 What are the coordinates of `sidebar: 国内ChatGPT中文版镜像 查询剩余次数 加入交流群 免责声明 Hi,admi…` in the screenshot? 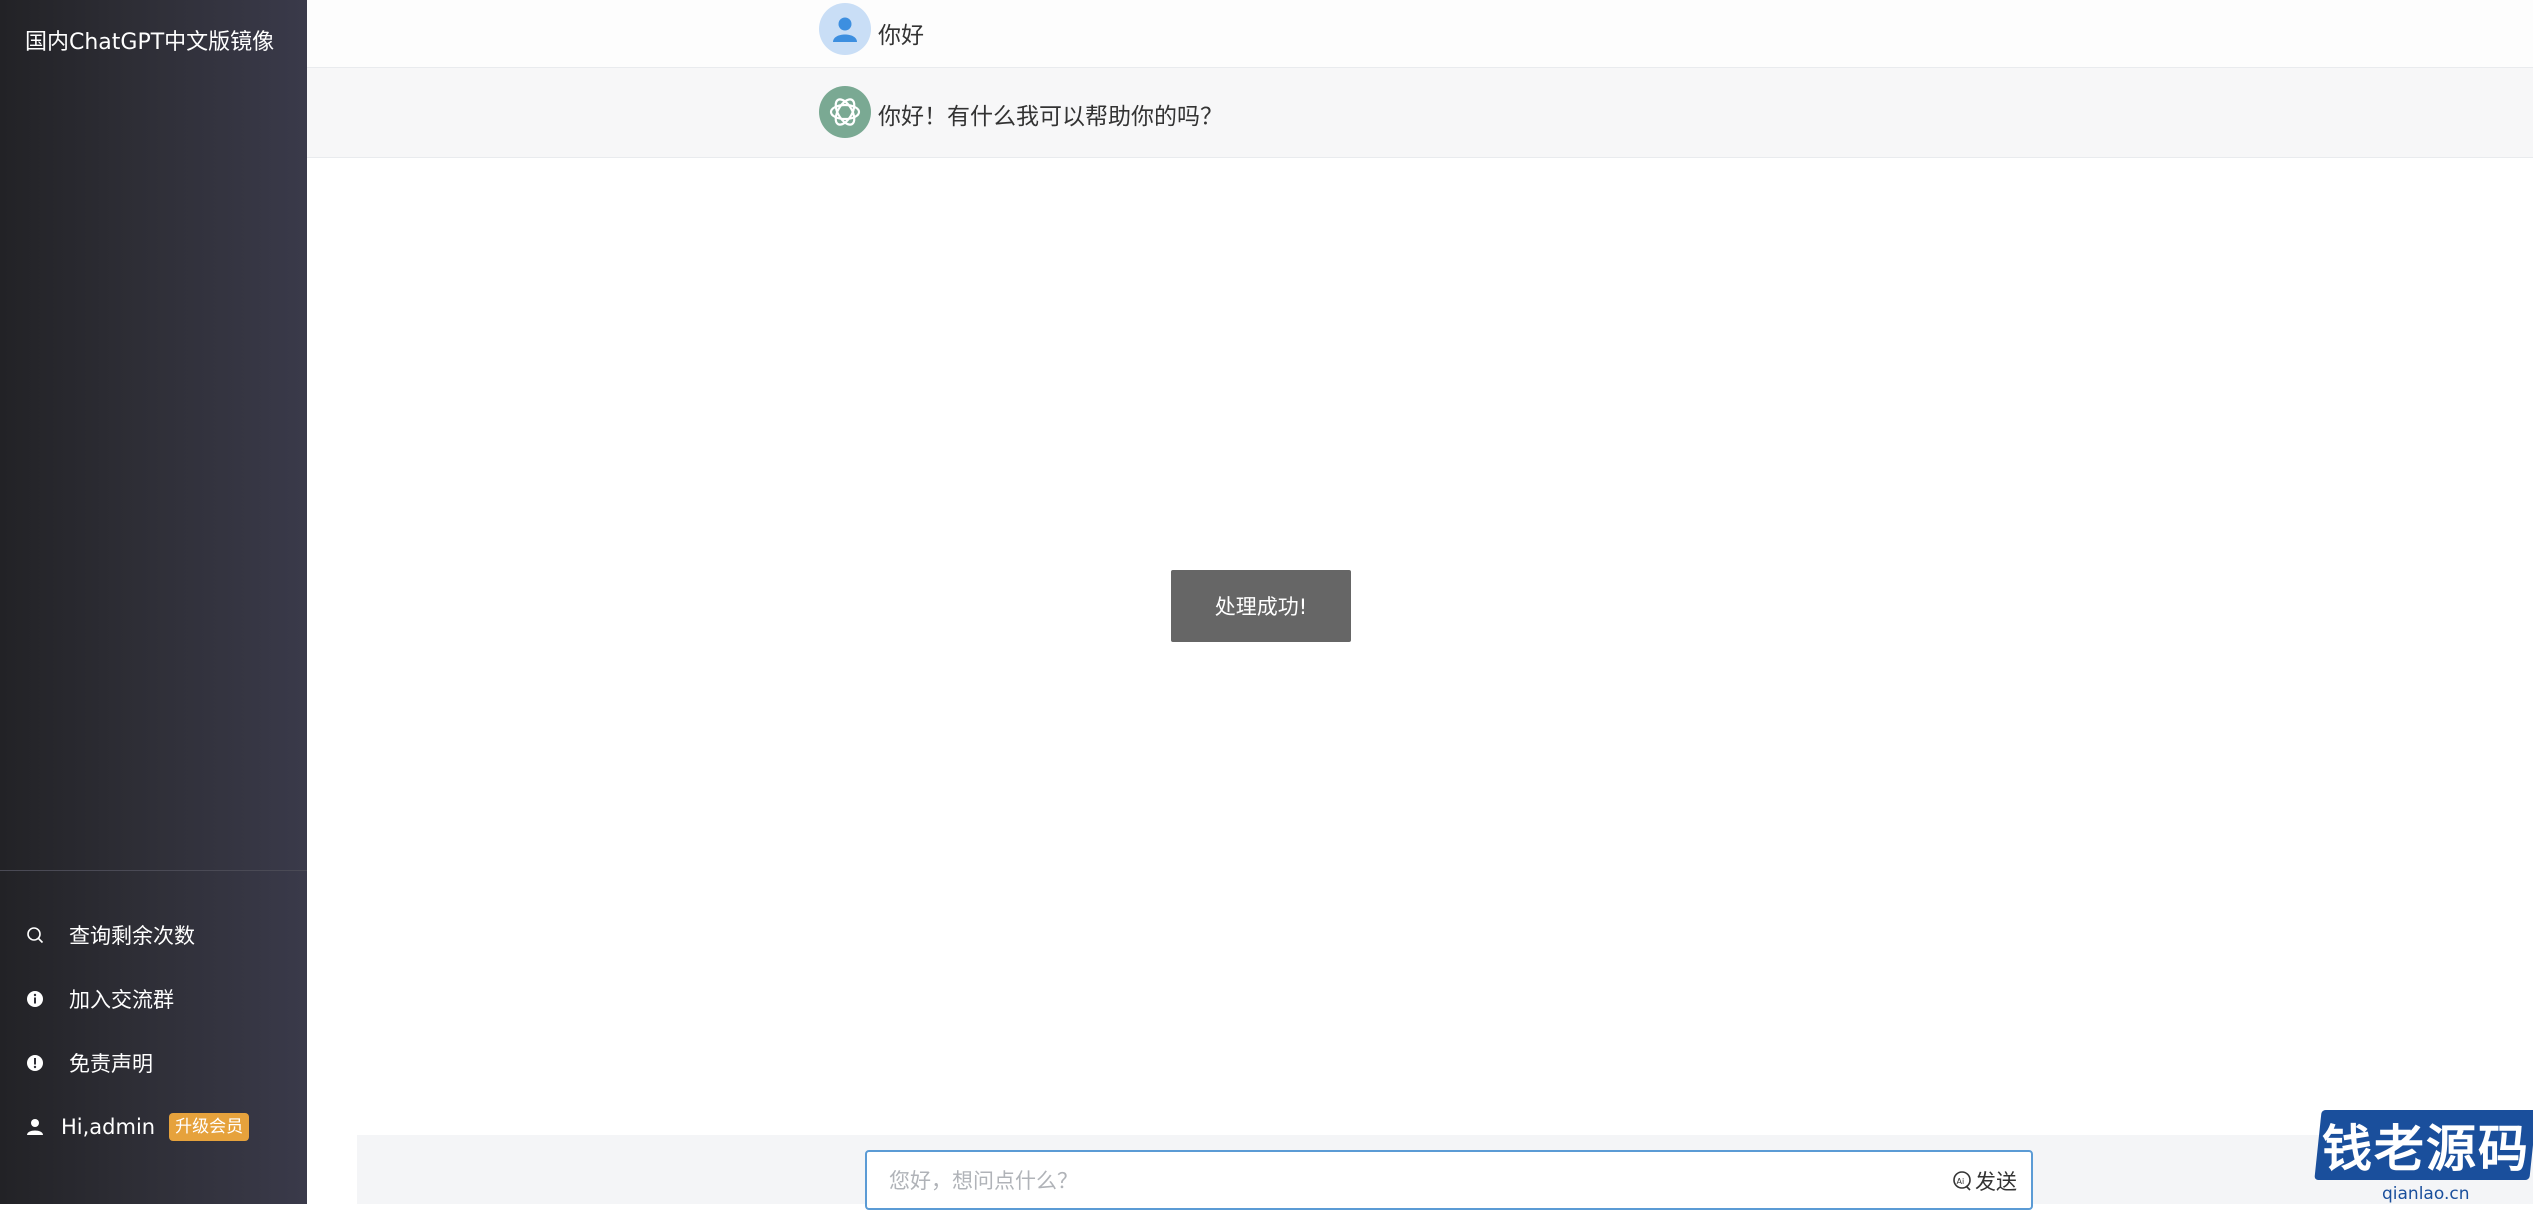 It's located at (153, 602).